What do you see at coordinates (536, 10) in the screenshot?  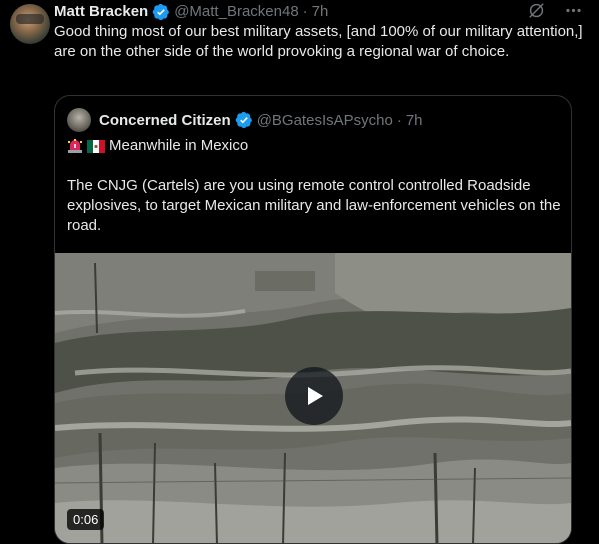 I see `grok-icon` at bounding box center [536, 10].